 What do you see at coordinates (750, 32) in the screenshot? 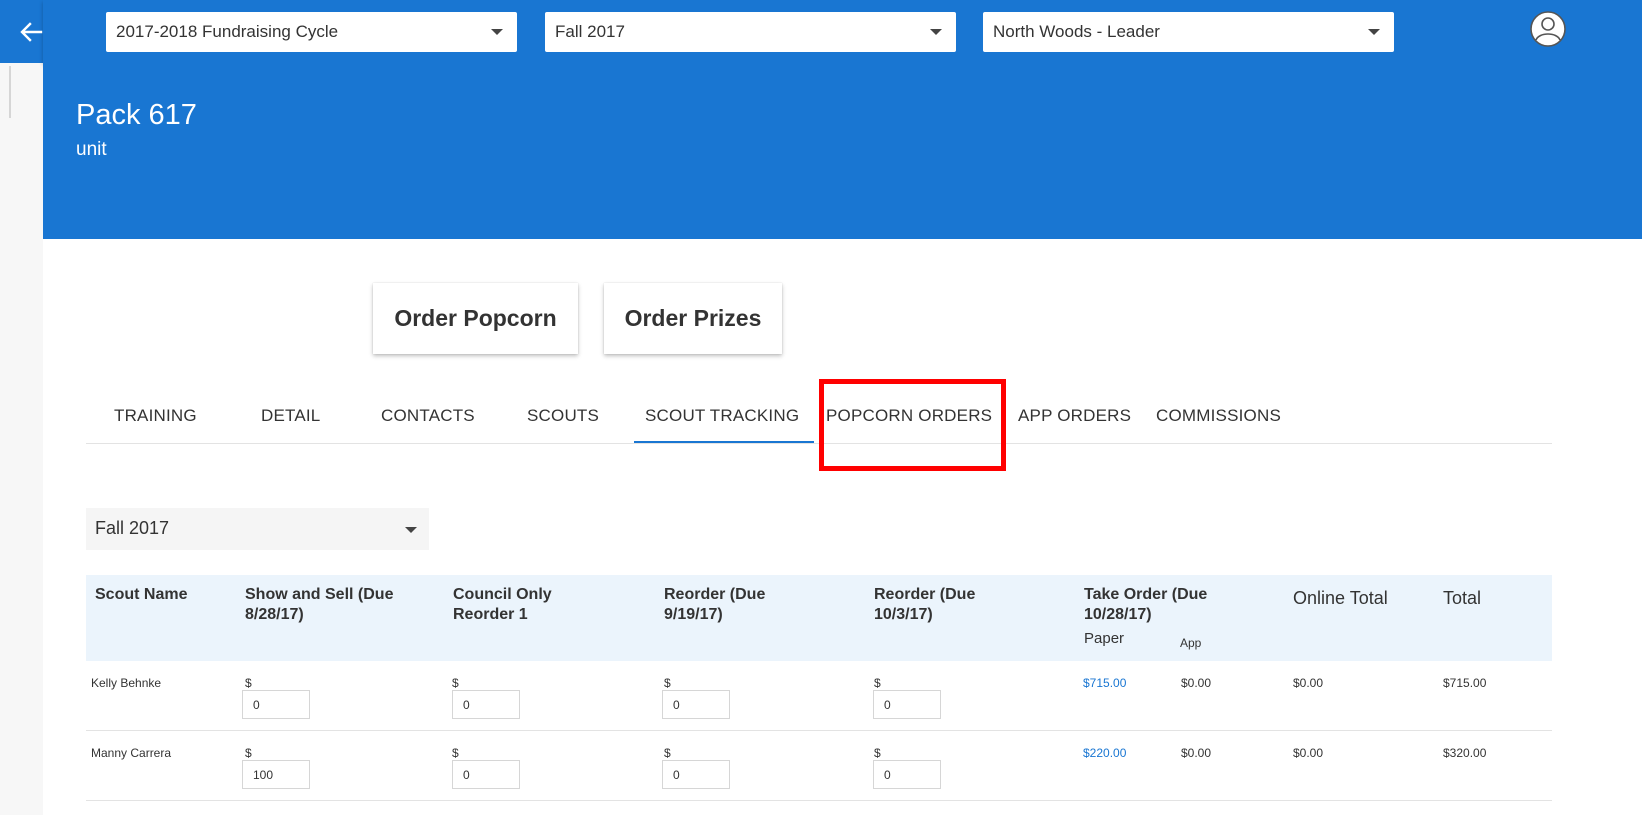
I see `season-select: Fall 2017` at bounding box center [750, 32].